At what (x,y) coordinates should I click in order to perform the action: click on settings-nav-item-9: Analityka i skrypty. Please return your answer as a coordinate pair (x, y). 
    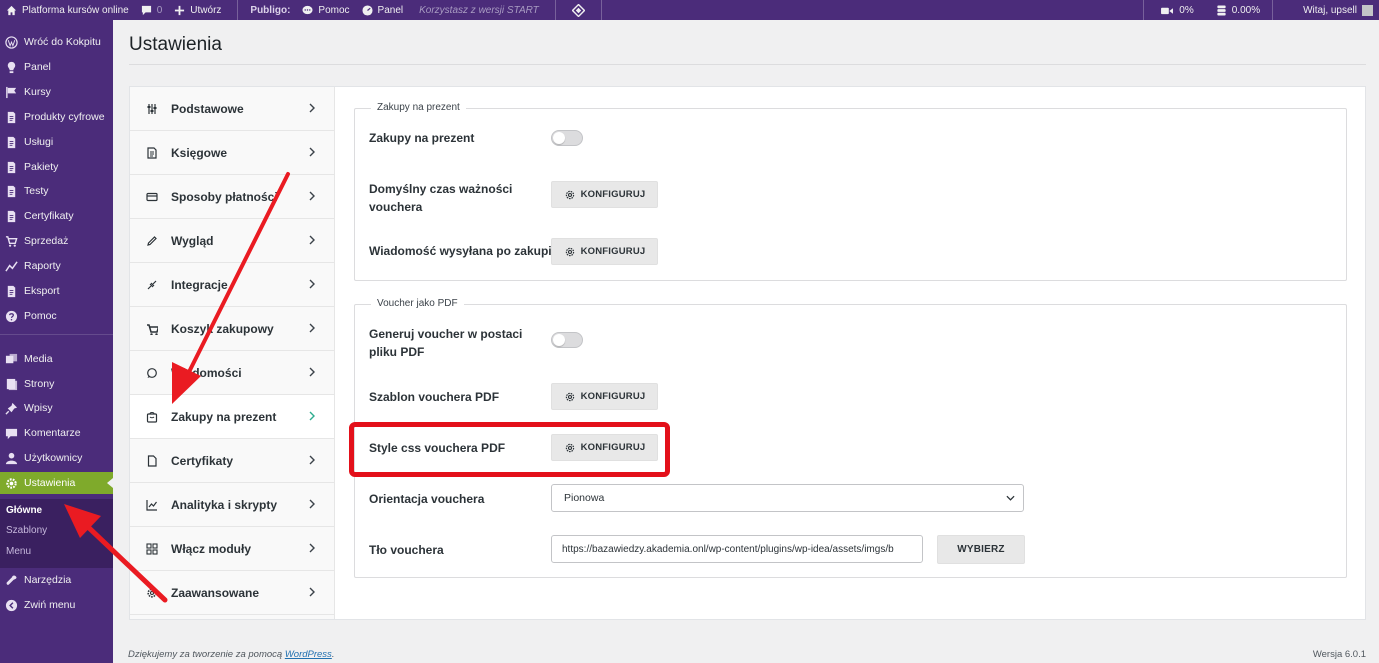
    Looking at the image, I should click on (232, 505).